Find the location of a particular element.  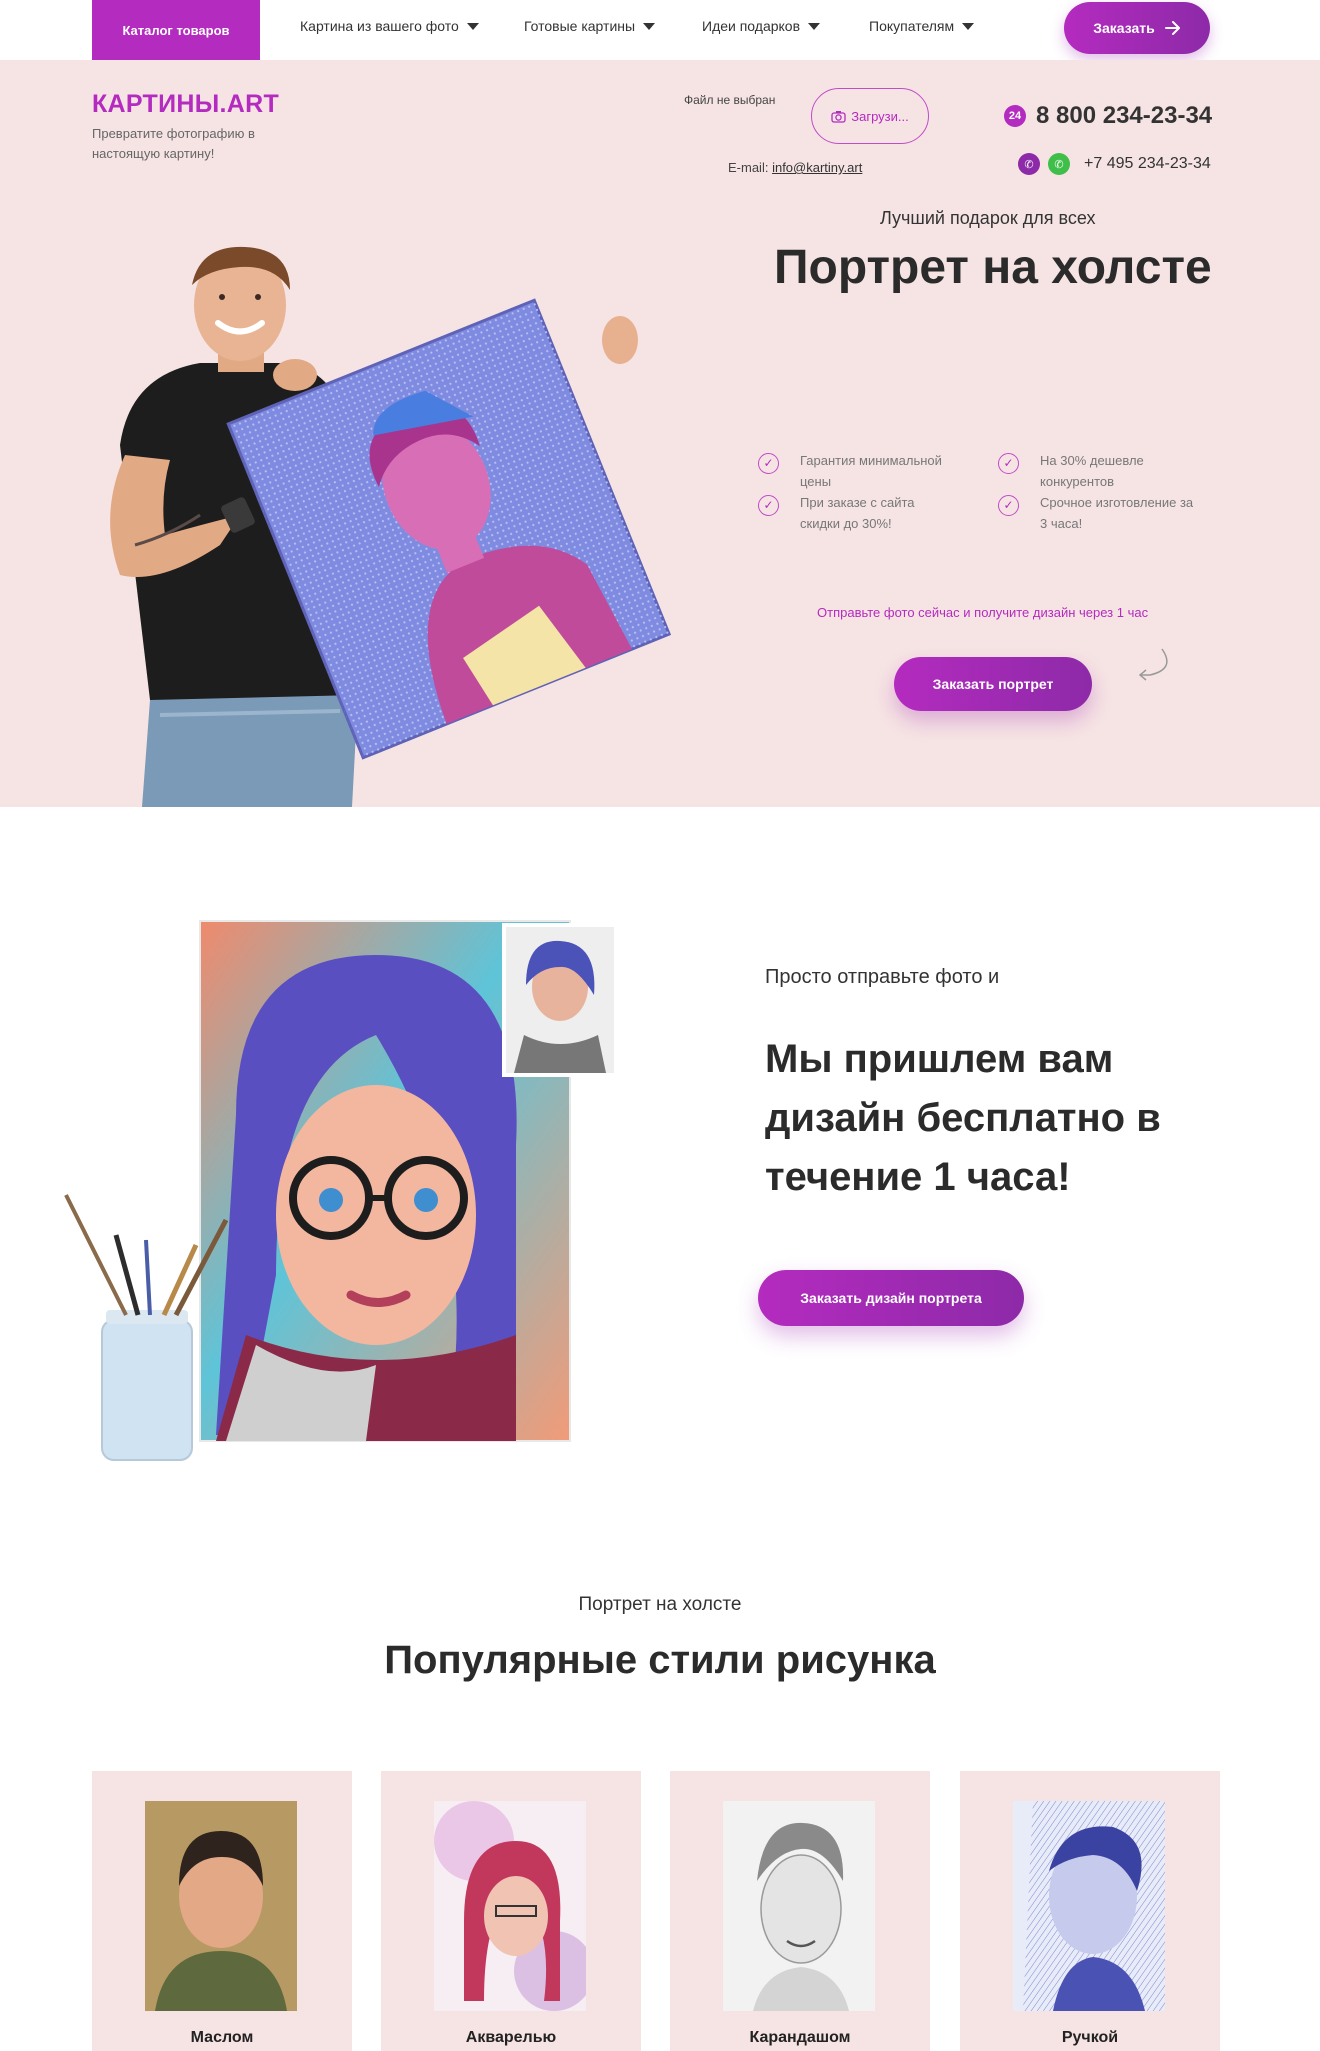

style-card-pen: Ручкой is located at coordinates (1090, 1911).